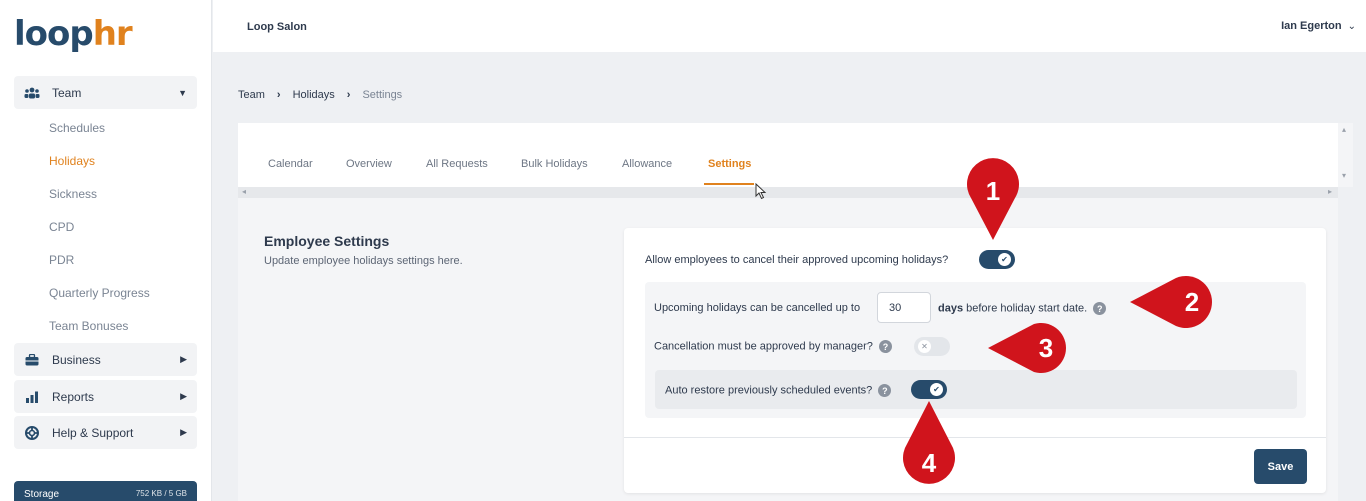 Image resolution: width=1366 pixels, height=501 pixels. Describe the element at coordinates (932, 346) in the screenshot. I see `manager-approval-toggle: ✕` at that location.